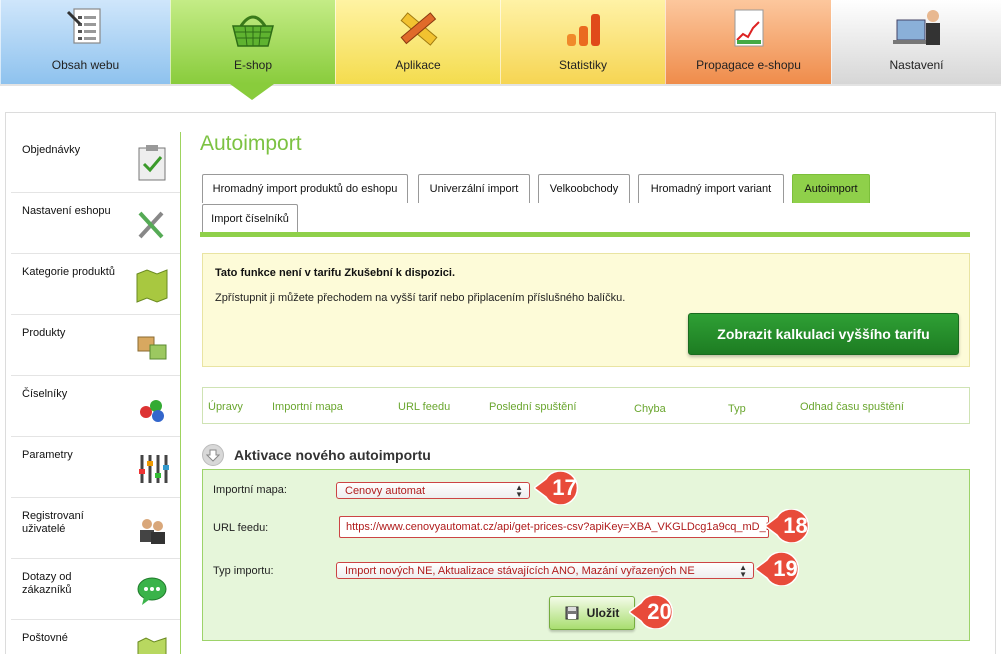 This screenshot has height=654, width=1001. I want to click on shipping-icon, so click(152, 645).